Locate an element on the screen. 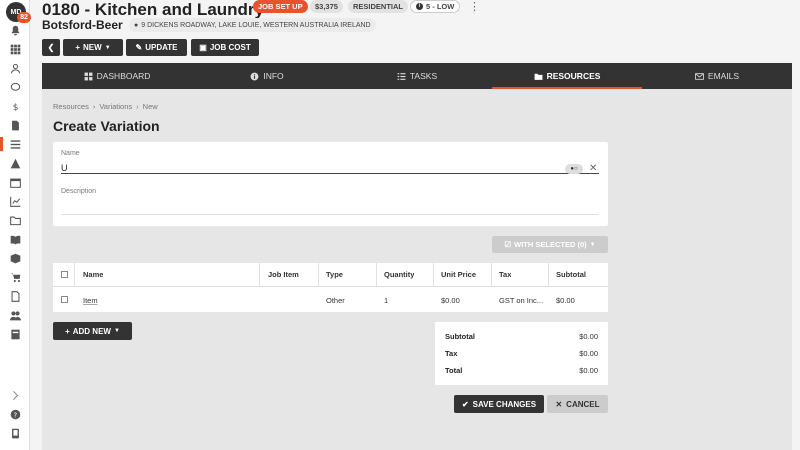 This screenshot has width=800, height=450. folder-icon is located at coordinates (15, 220).